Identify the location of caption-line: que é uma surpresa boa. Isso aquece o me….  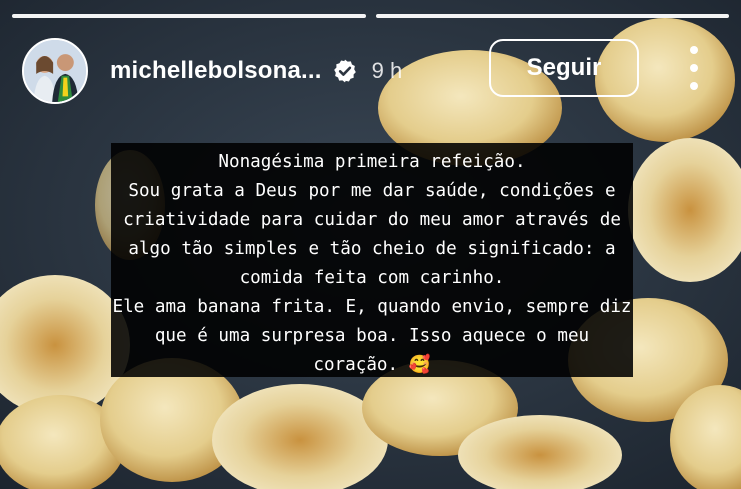
(372, 336).